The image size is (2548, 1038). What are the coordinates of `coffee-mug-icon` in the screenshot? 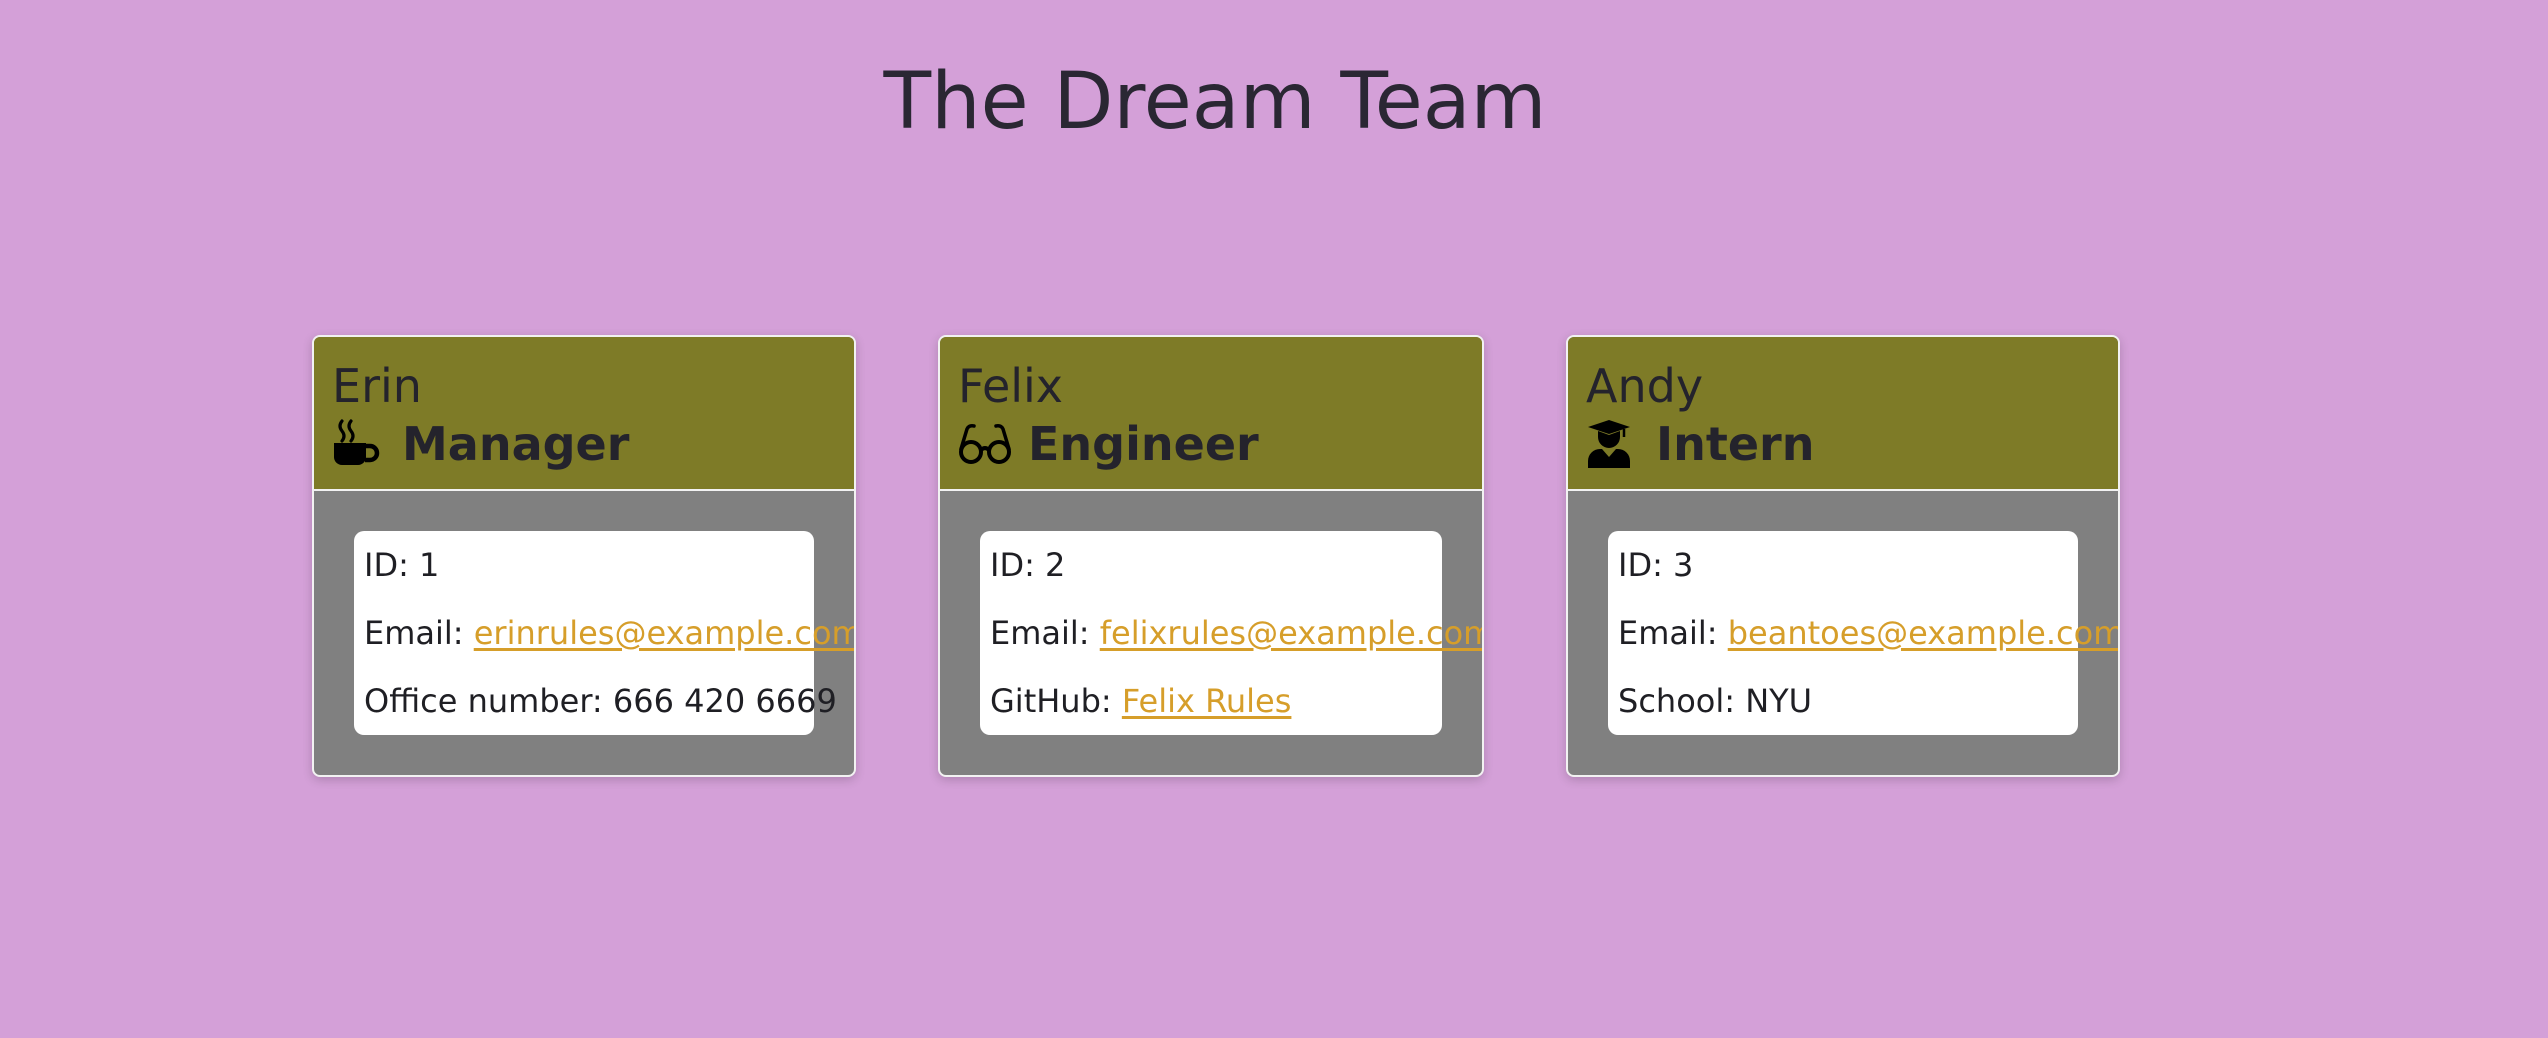 It's located at (360, 444).